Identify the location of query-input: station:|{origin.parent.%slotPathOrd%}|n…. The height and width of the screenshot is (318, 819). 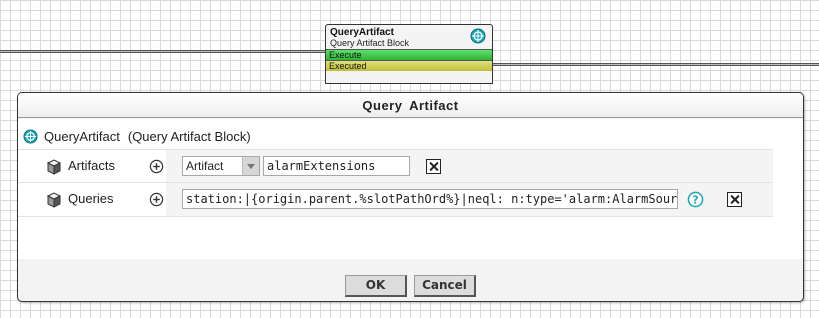
(430, 199).